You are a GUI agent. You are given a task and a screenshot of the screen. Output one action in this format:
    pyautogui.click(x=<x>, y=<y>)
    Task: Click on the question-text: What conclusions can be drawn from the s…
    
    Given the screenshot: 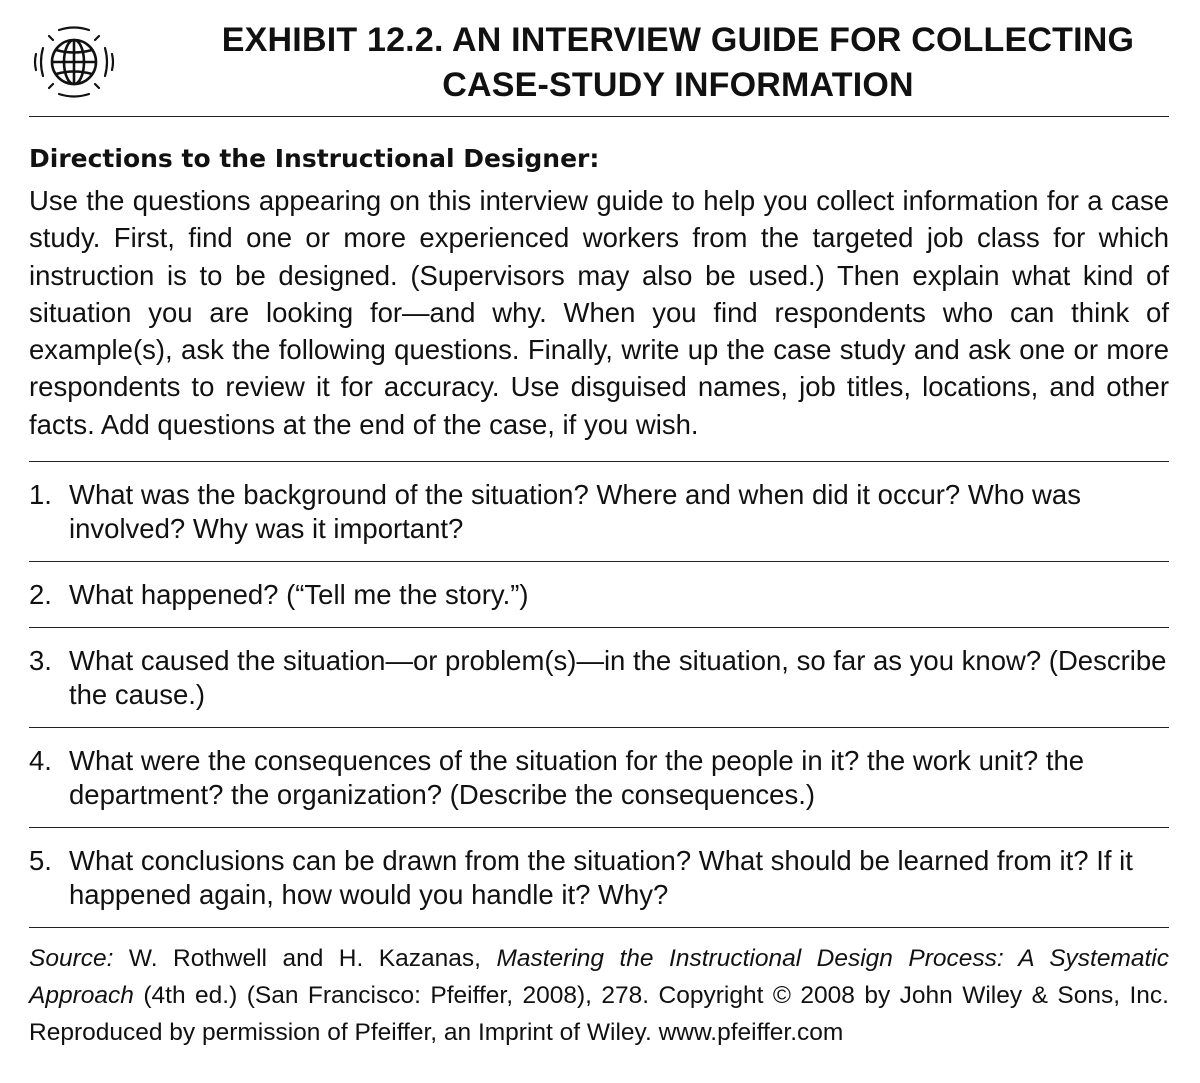 What is the action you would take?
    pyautogui.click(x=601, y=878)
    